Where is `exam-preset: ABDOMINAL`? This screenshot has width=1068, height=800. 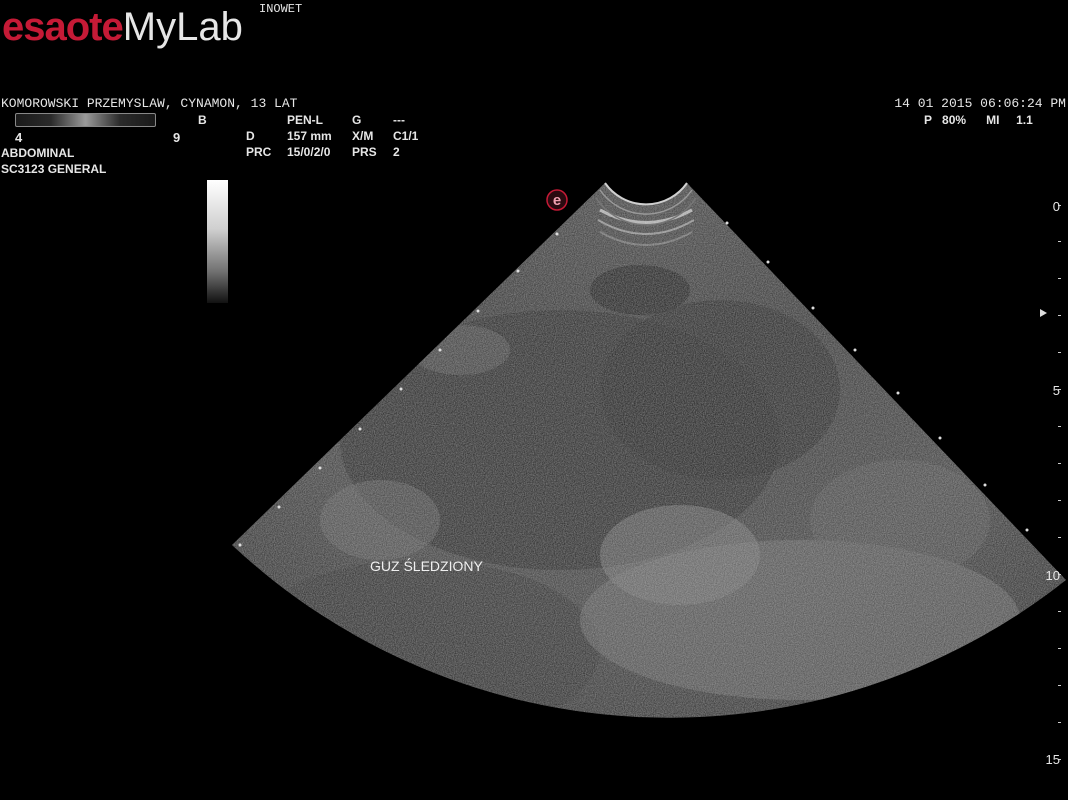
exam-preset: ABDOMINAL is located at coordinates (38, 153).